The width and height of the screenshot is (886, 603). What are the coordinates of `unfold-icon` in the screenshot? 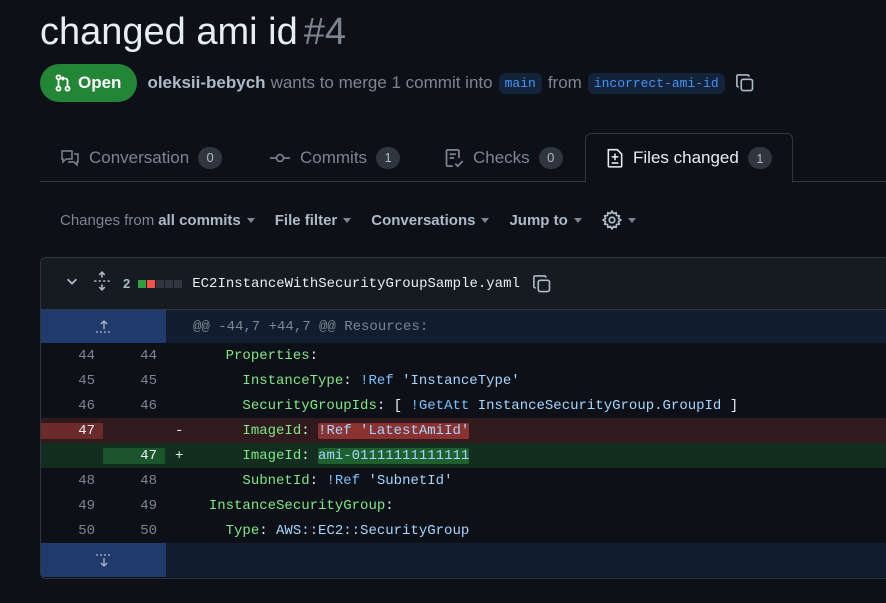 It's located at (102, 281).